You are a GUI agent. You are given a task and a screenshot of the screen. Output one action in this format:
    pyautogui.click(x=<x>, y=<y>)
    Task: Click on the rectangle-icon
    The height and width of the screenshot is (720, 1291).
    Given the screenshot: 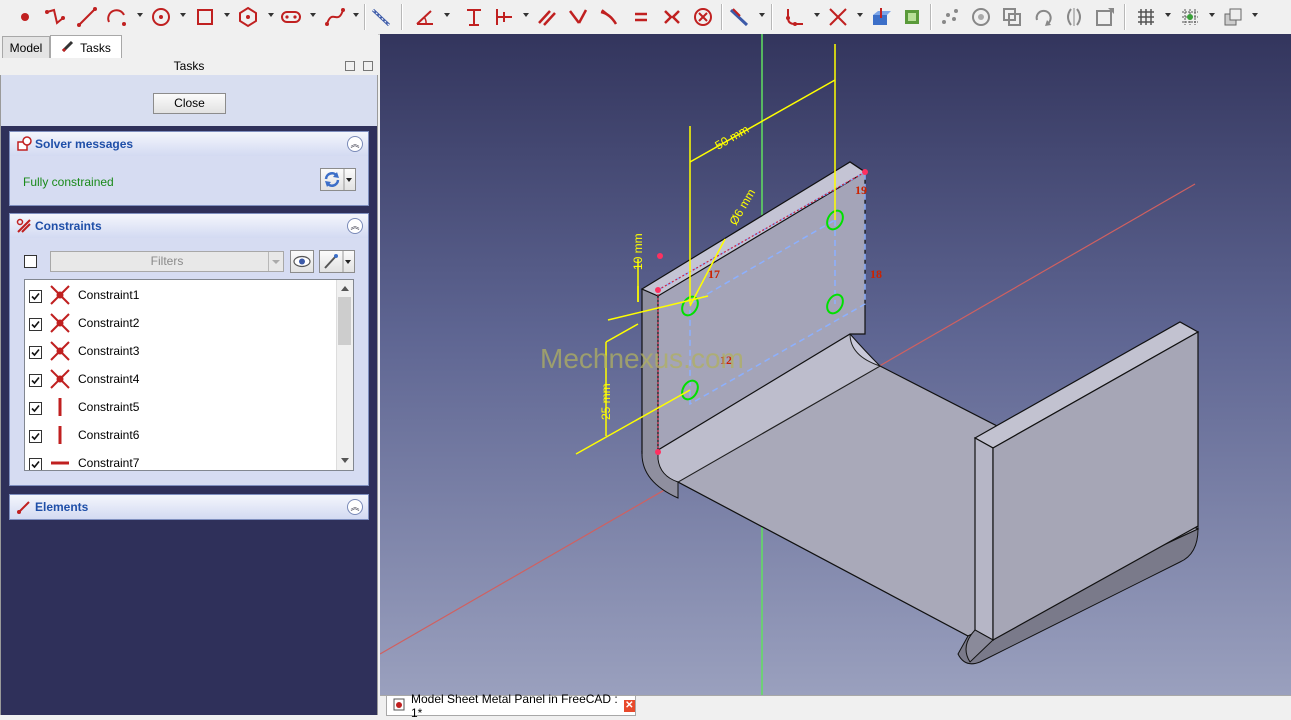 What is the action you would take?
    pyautogui.click(x=205, y=17)
    